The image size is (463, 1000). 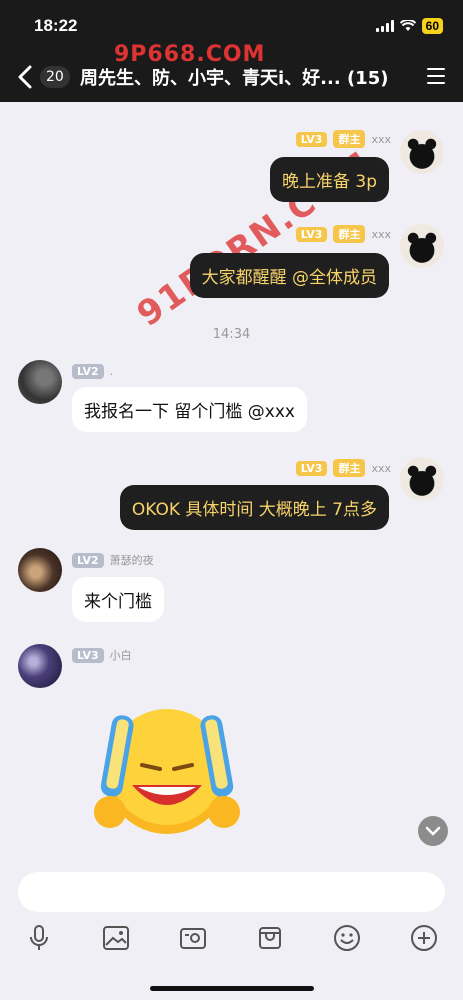 I want to click on status-icons: 60, so click(x=409, y=26).